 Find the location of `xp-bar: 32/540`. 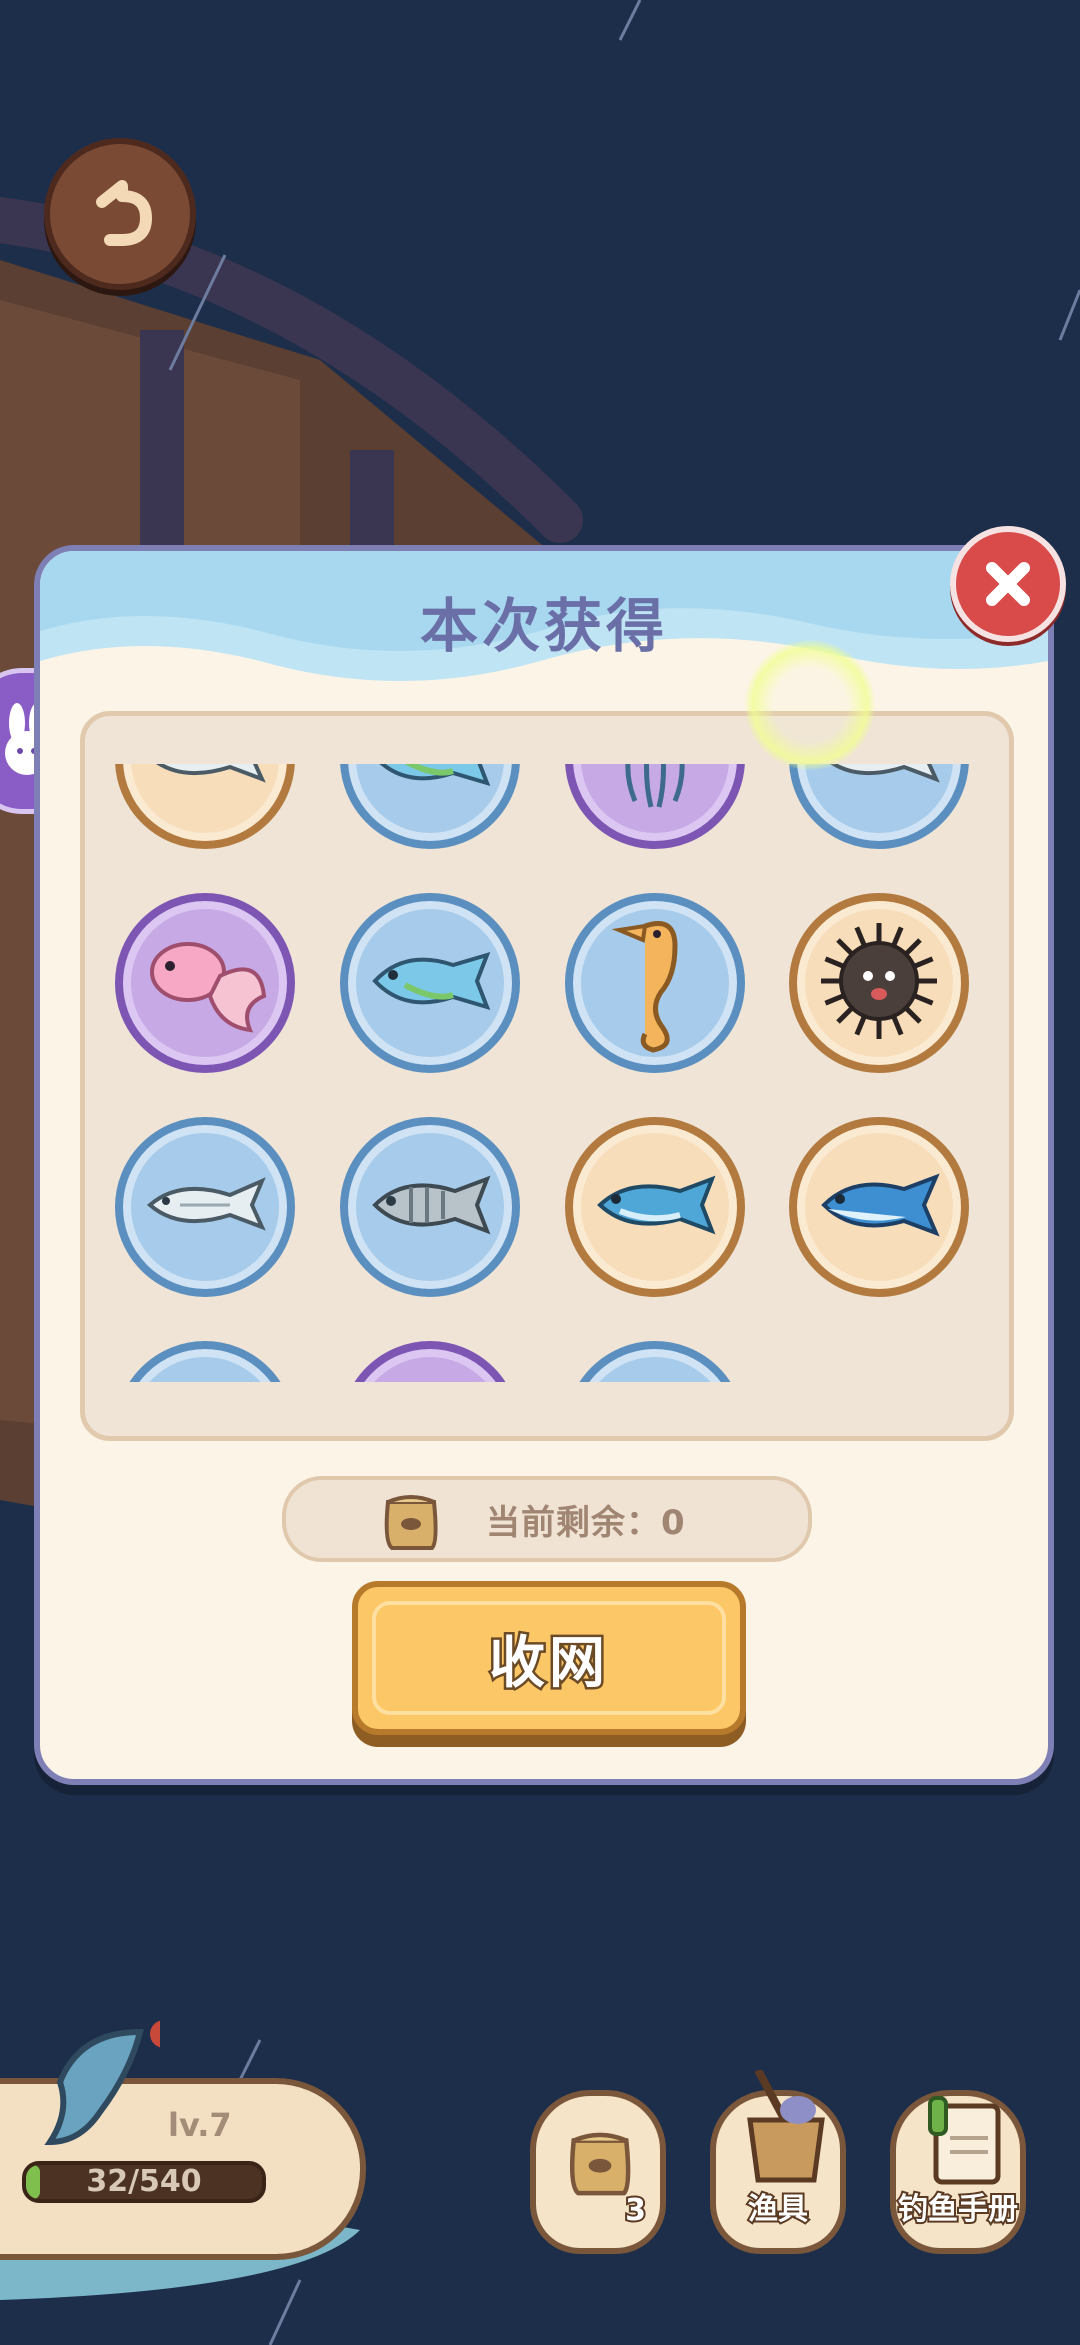

xp-bar: 32/540 is located at coordinates (144, 2182).